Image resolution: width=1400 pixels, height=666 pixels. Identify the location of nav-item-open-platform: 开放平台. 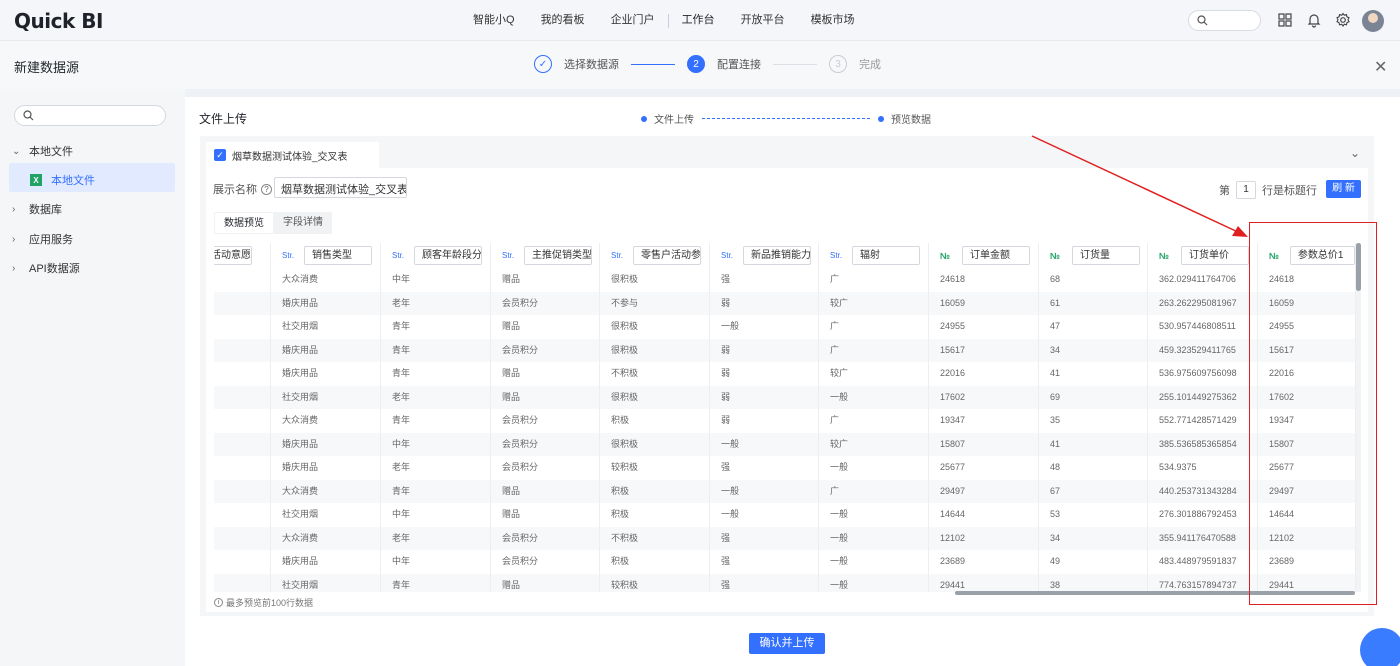
(763, 20).